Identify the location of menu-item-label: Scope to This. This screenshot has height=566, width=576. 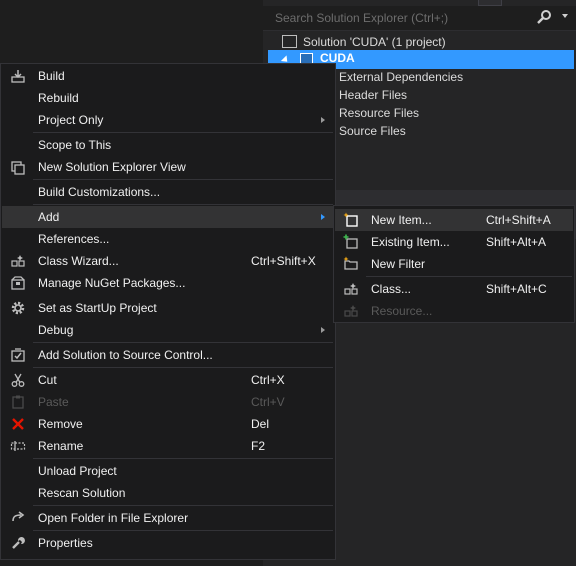
(75, 145).